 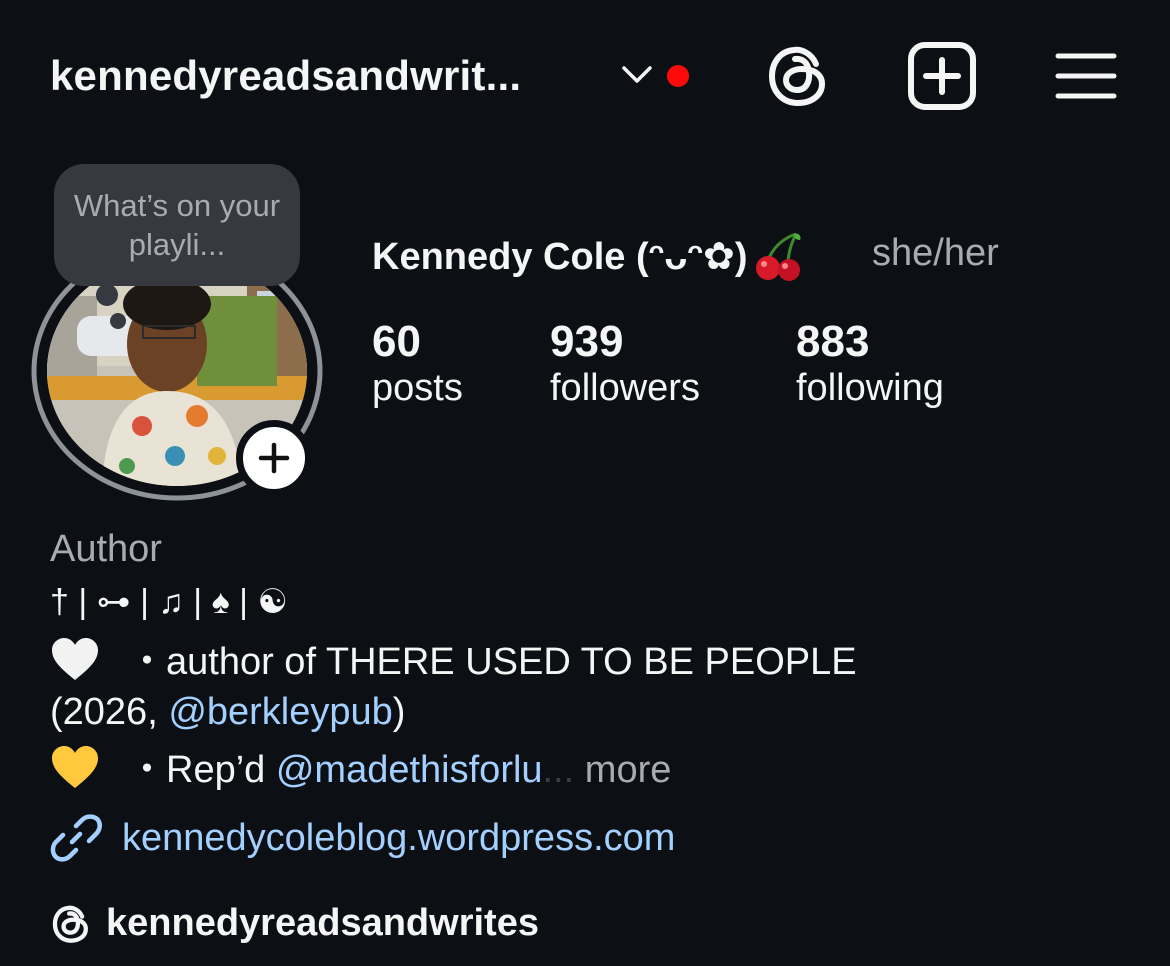 What do you see at coordinates (798, 76) in the screenshot?
I see `threads-icon` at bounding box center [798, 76].